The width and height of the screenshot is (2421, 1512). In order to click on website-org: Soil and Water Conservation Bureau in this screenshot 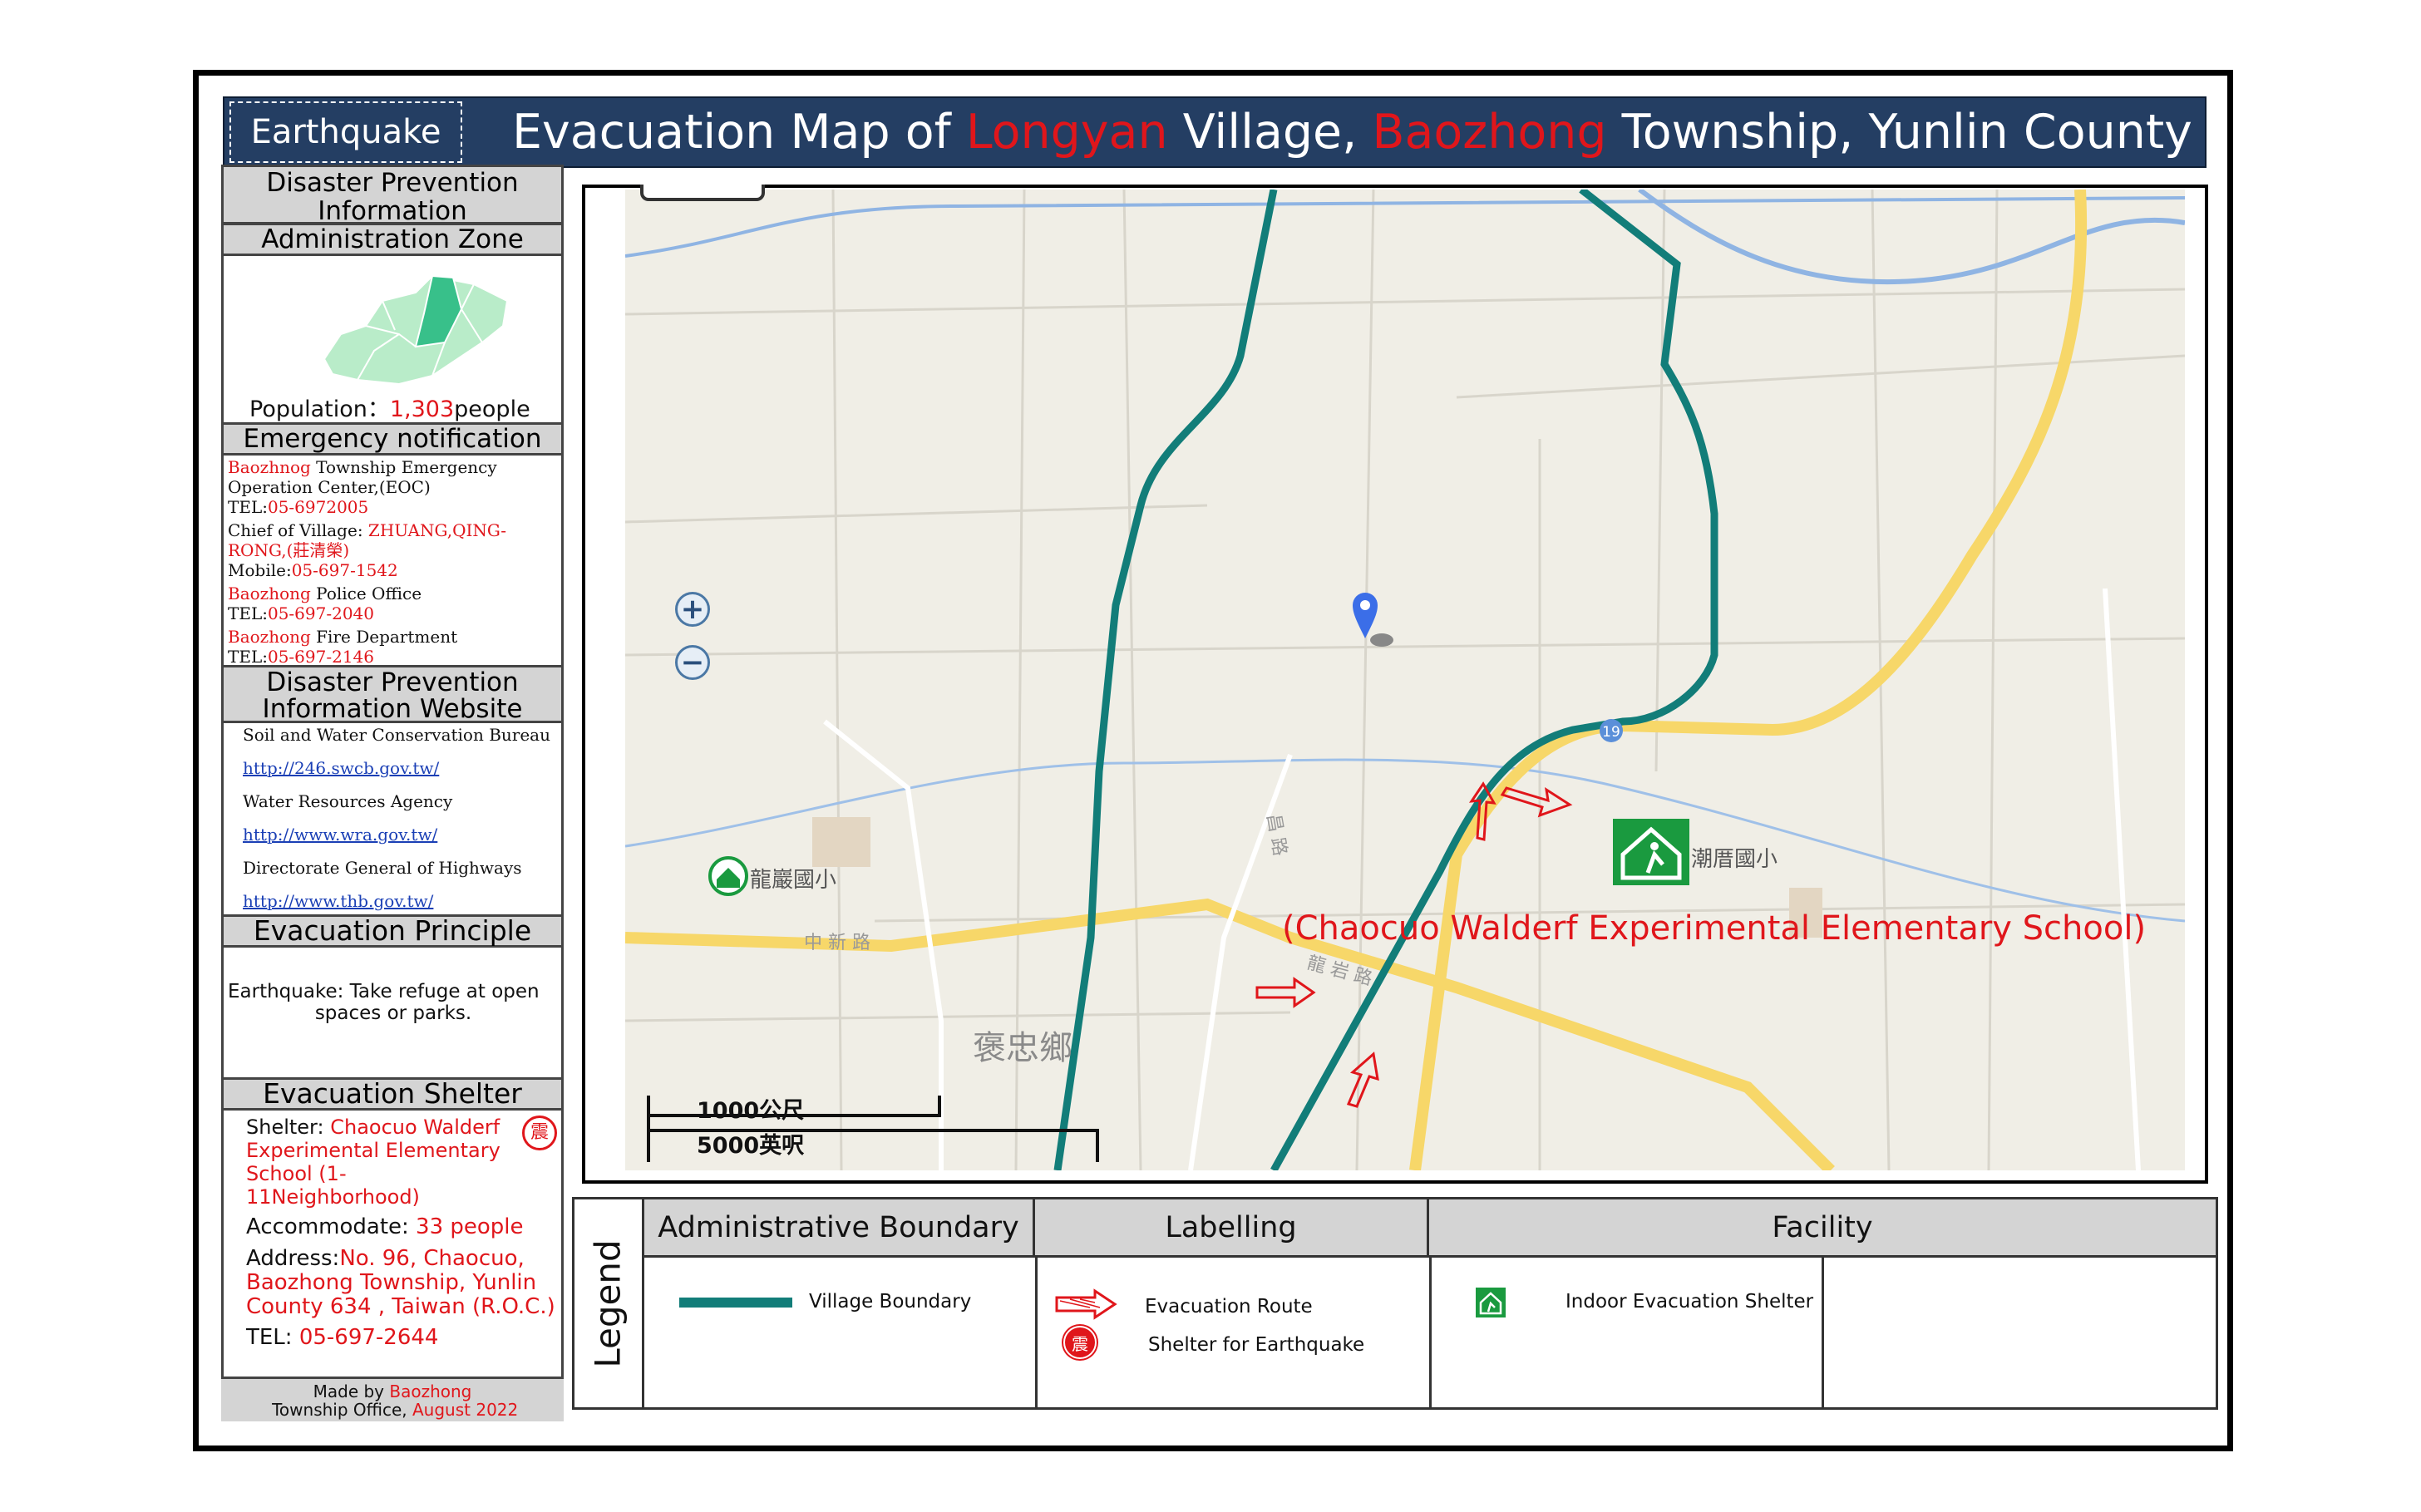, I will do `click(396, 735)`.